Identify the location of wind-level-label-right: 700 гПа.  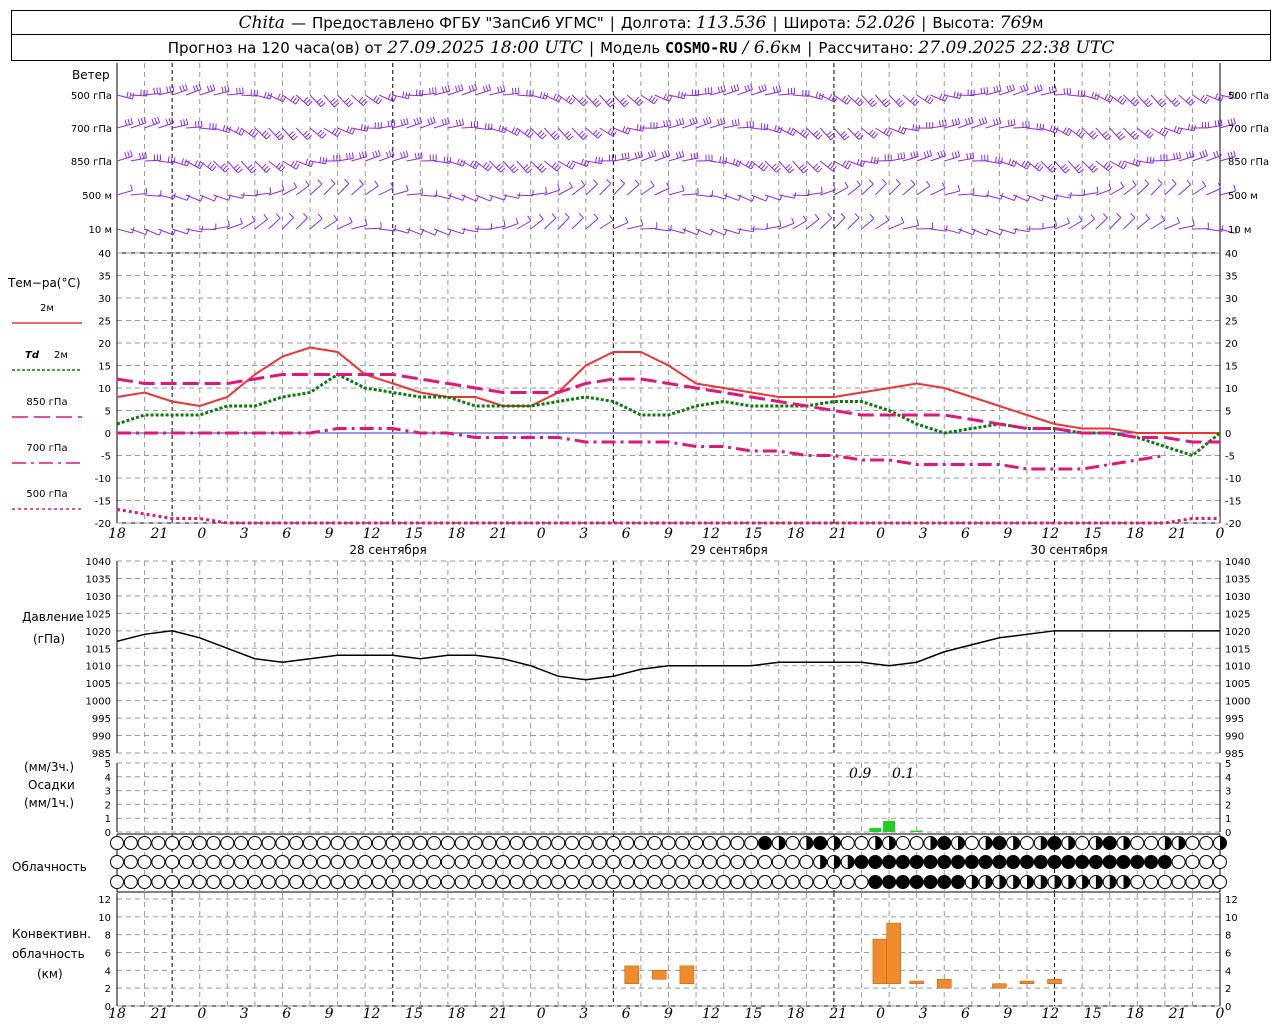
(1248, 129).